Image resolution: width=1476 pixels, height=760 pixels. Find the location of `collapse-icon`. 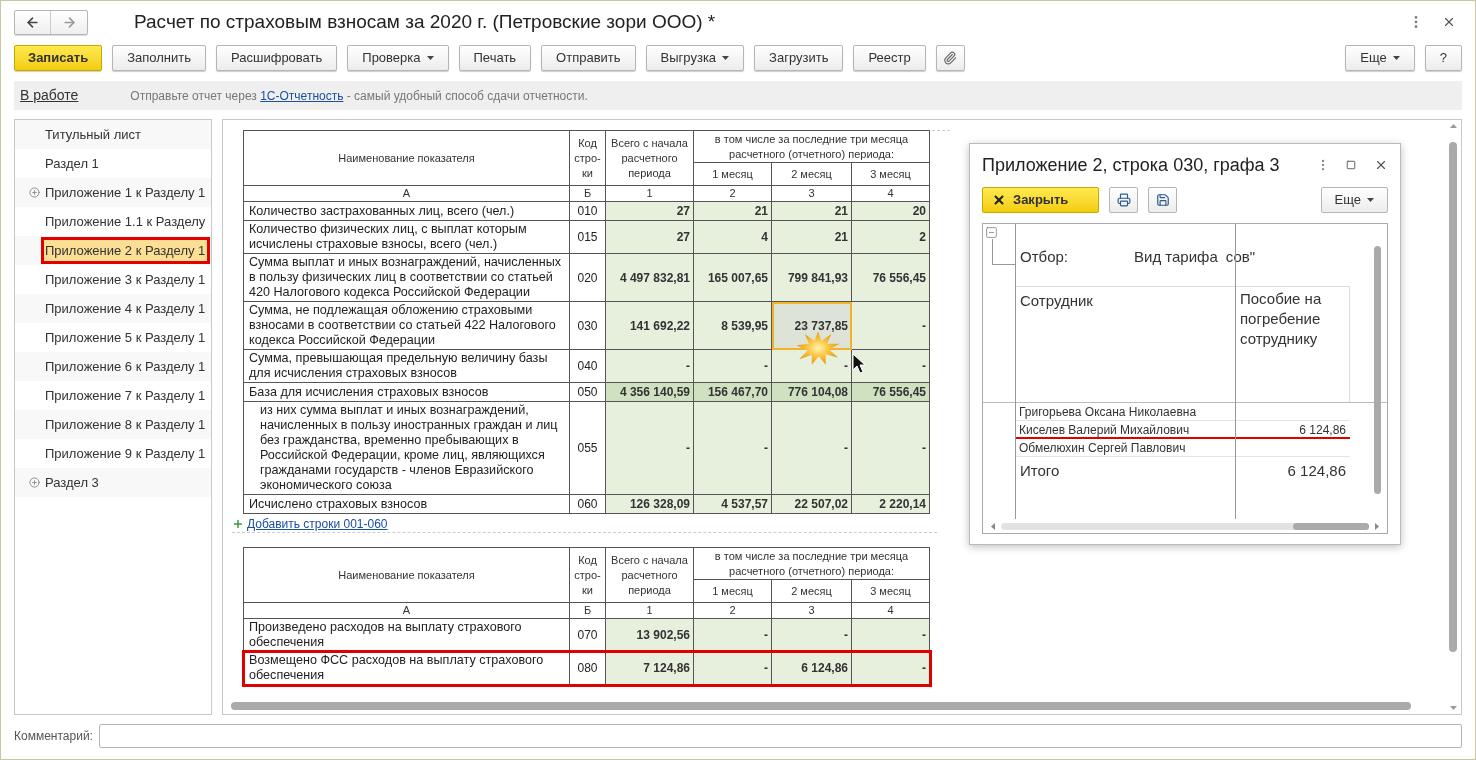

collapse-icon is located at coordinates (991, 232).